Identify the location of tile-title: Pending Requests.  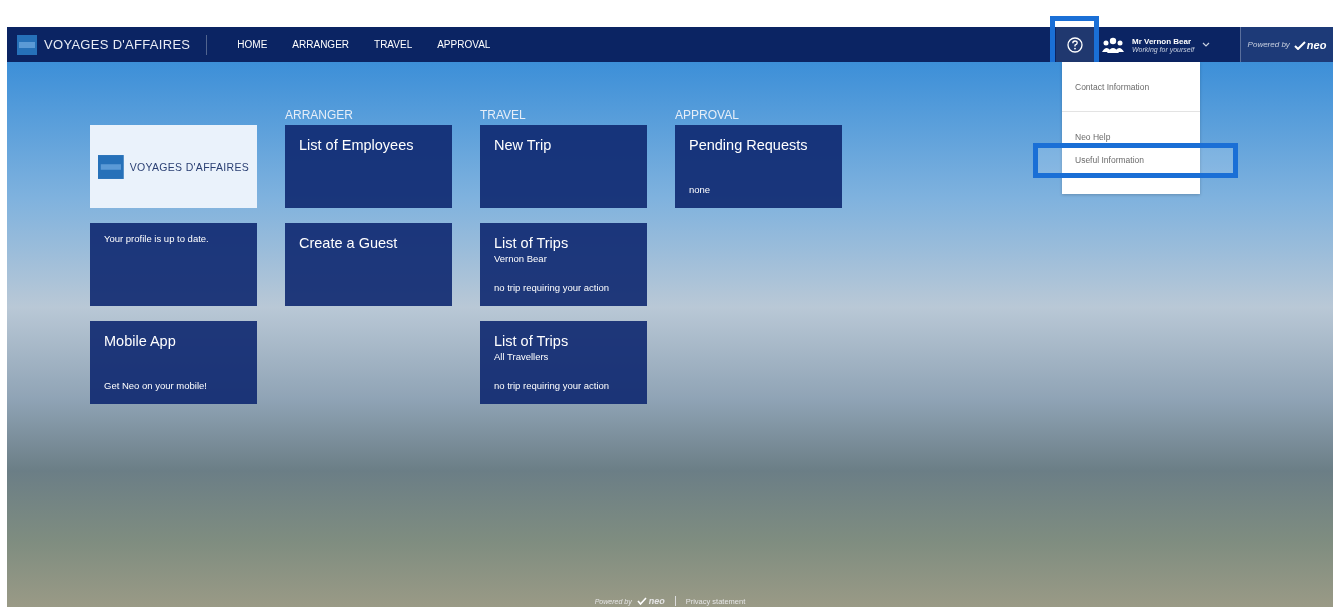
(749, 145).